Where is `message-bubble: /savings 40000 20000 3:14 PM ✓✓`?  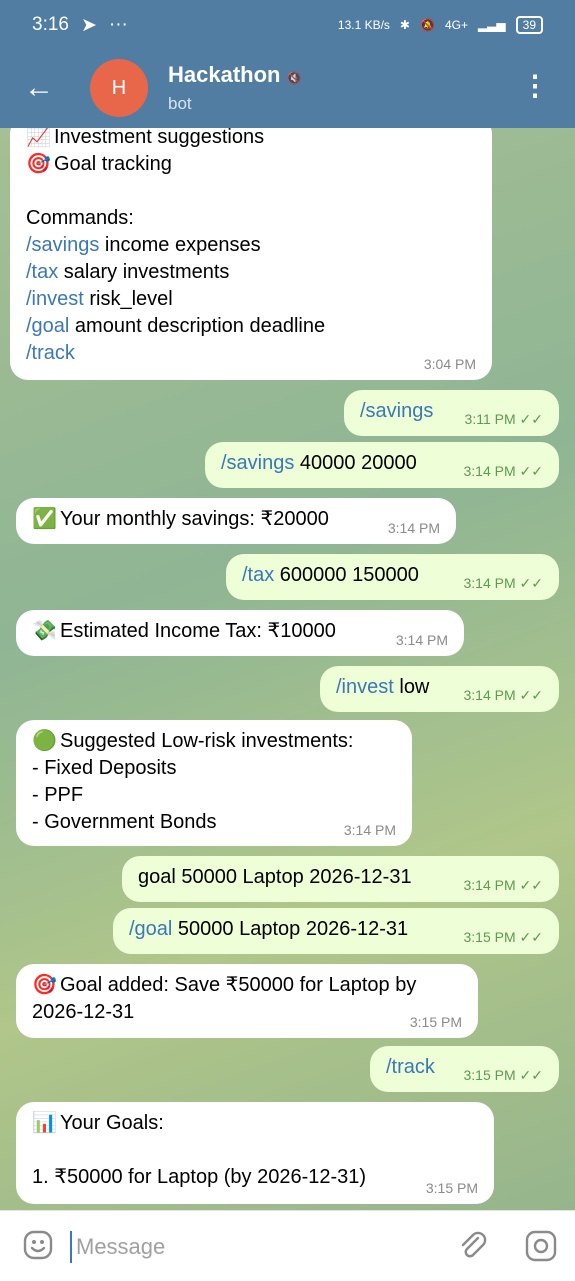
message-bubble: /savings 40000 20000 3:14 PM ✓✓ is located at coordinates (382, 465).